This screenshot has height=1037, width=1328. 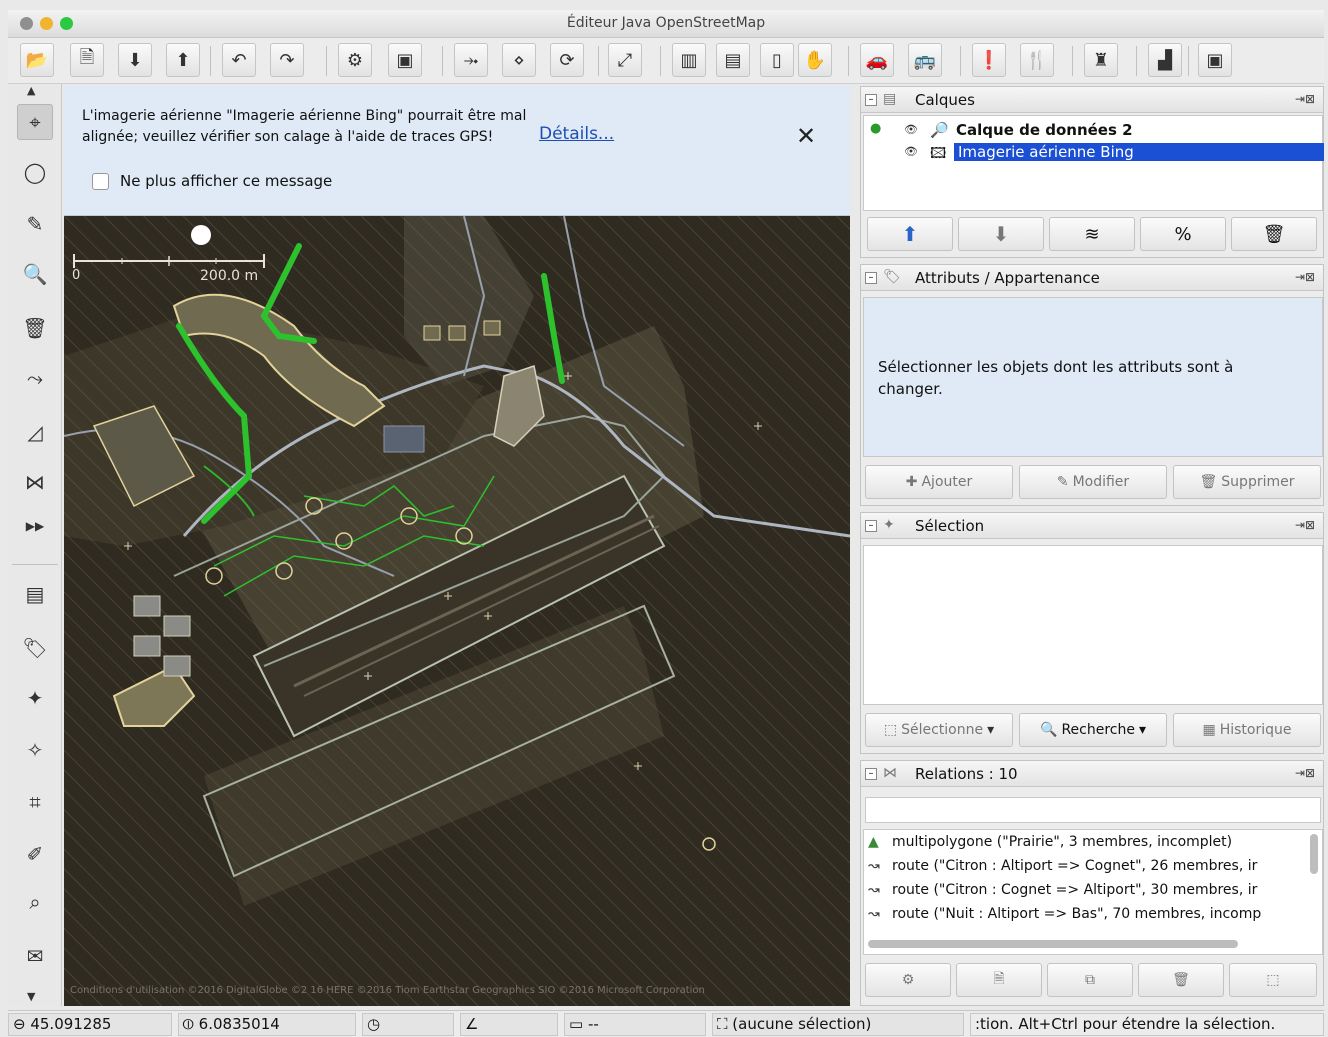 I want to click on improve-way-button: ⤳, so click(x=35, y=378).